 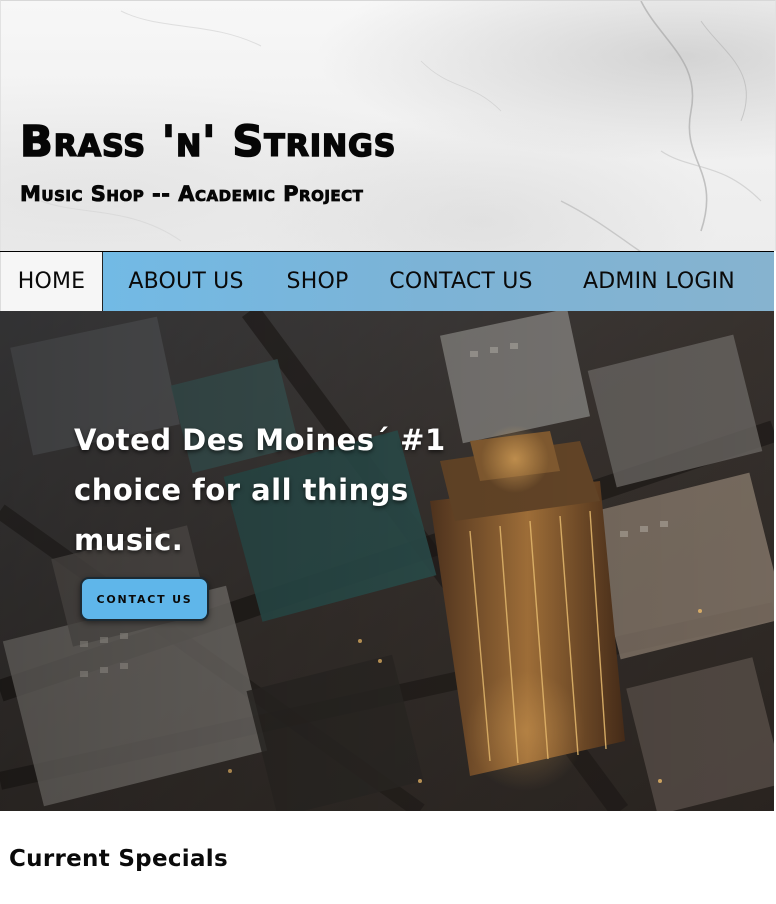 I want to click on nav-item-contact-us: CONTACT US, so click(x=461, y=281).